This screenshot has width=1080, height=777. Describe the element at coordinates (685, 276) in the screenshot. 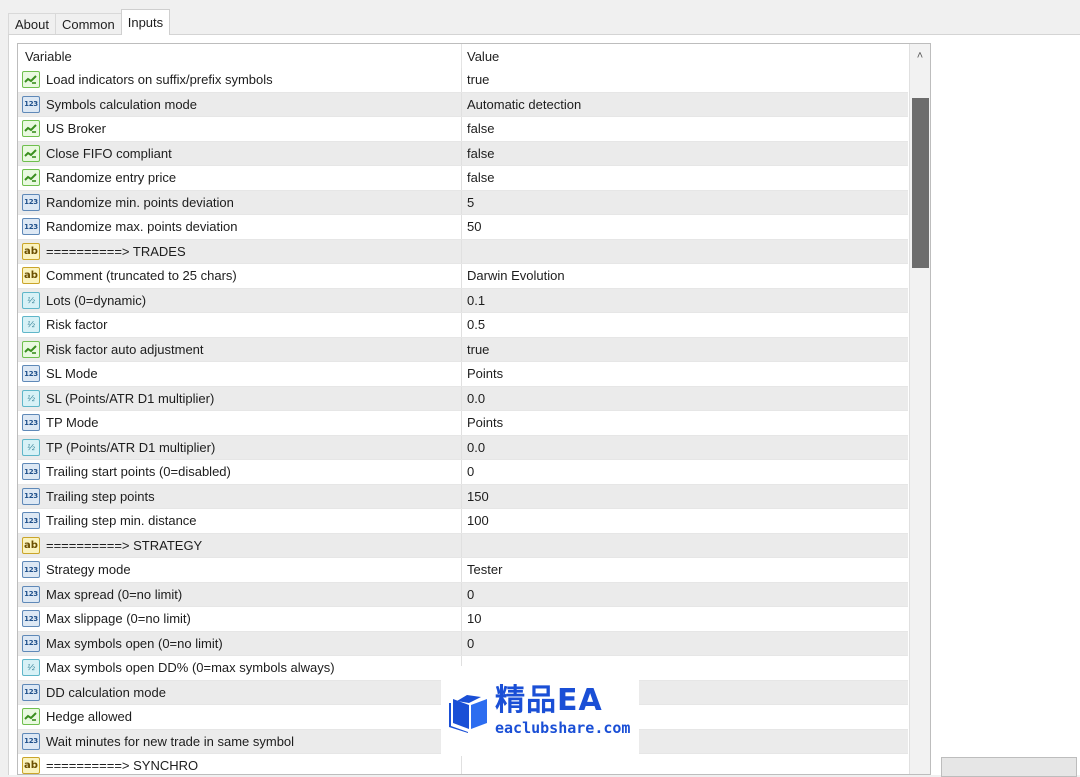

I see `value-cell: Darwin Evolution` at that location.